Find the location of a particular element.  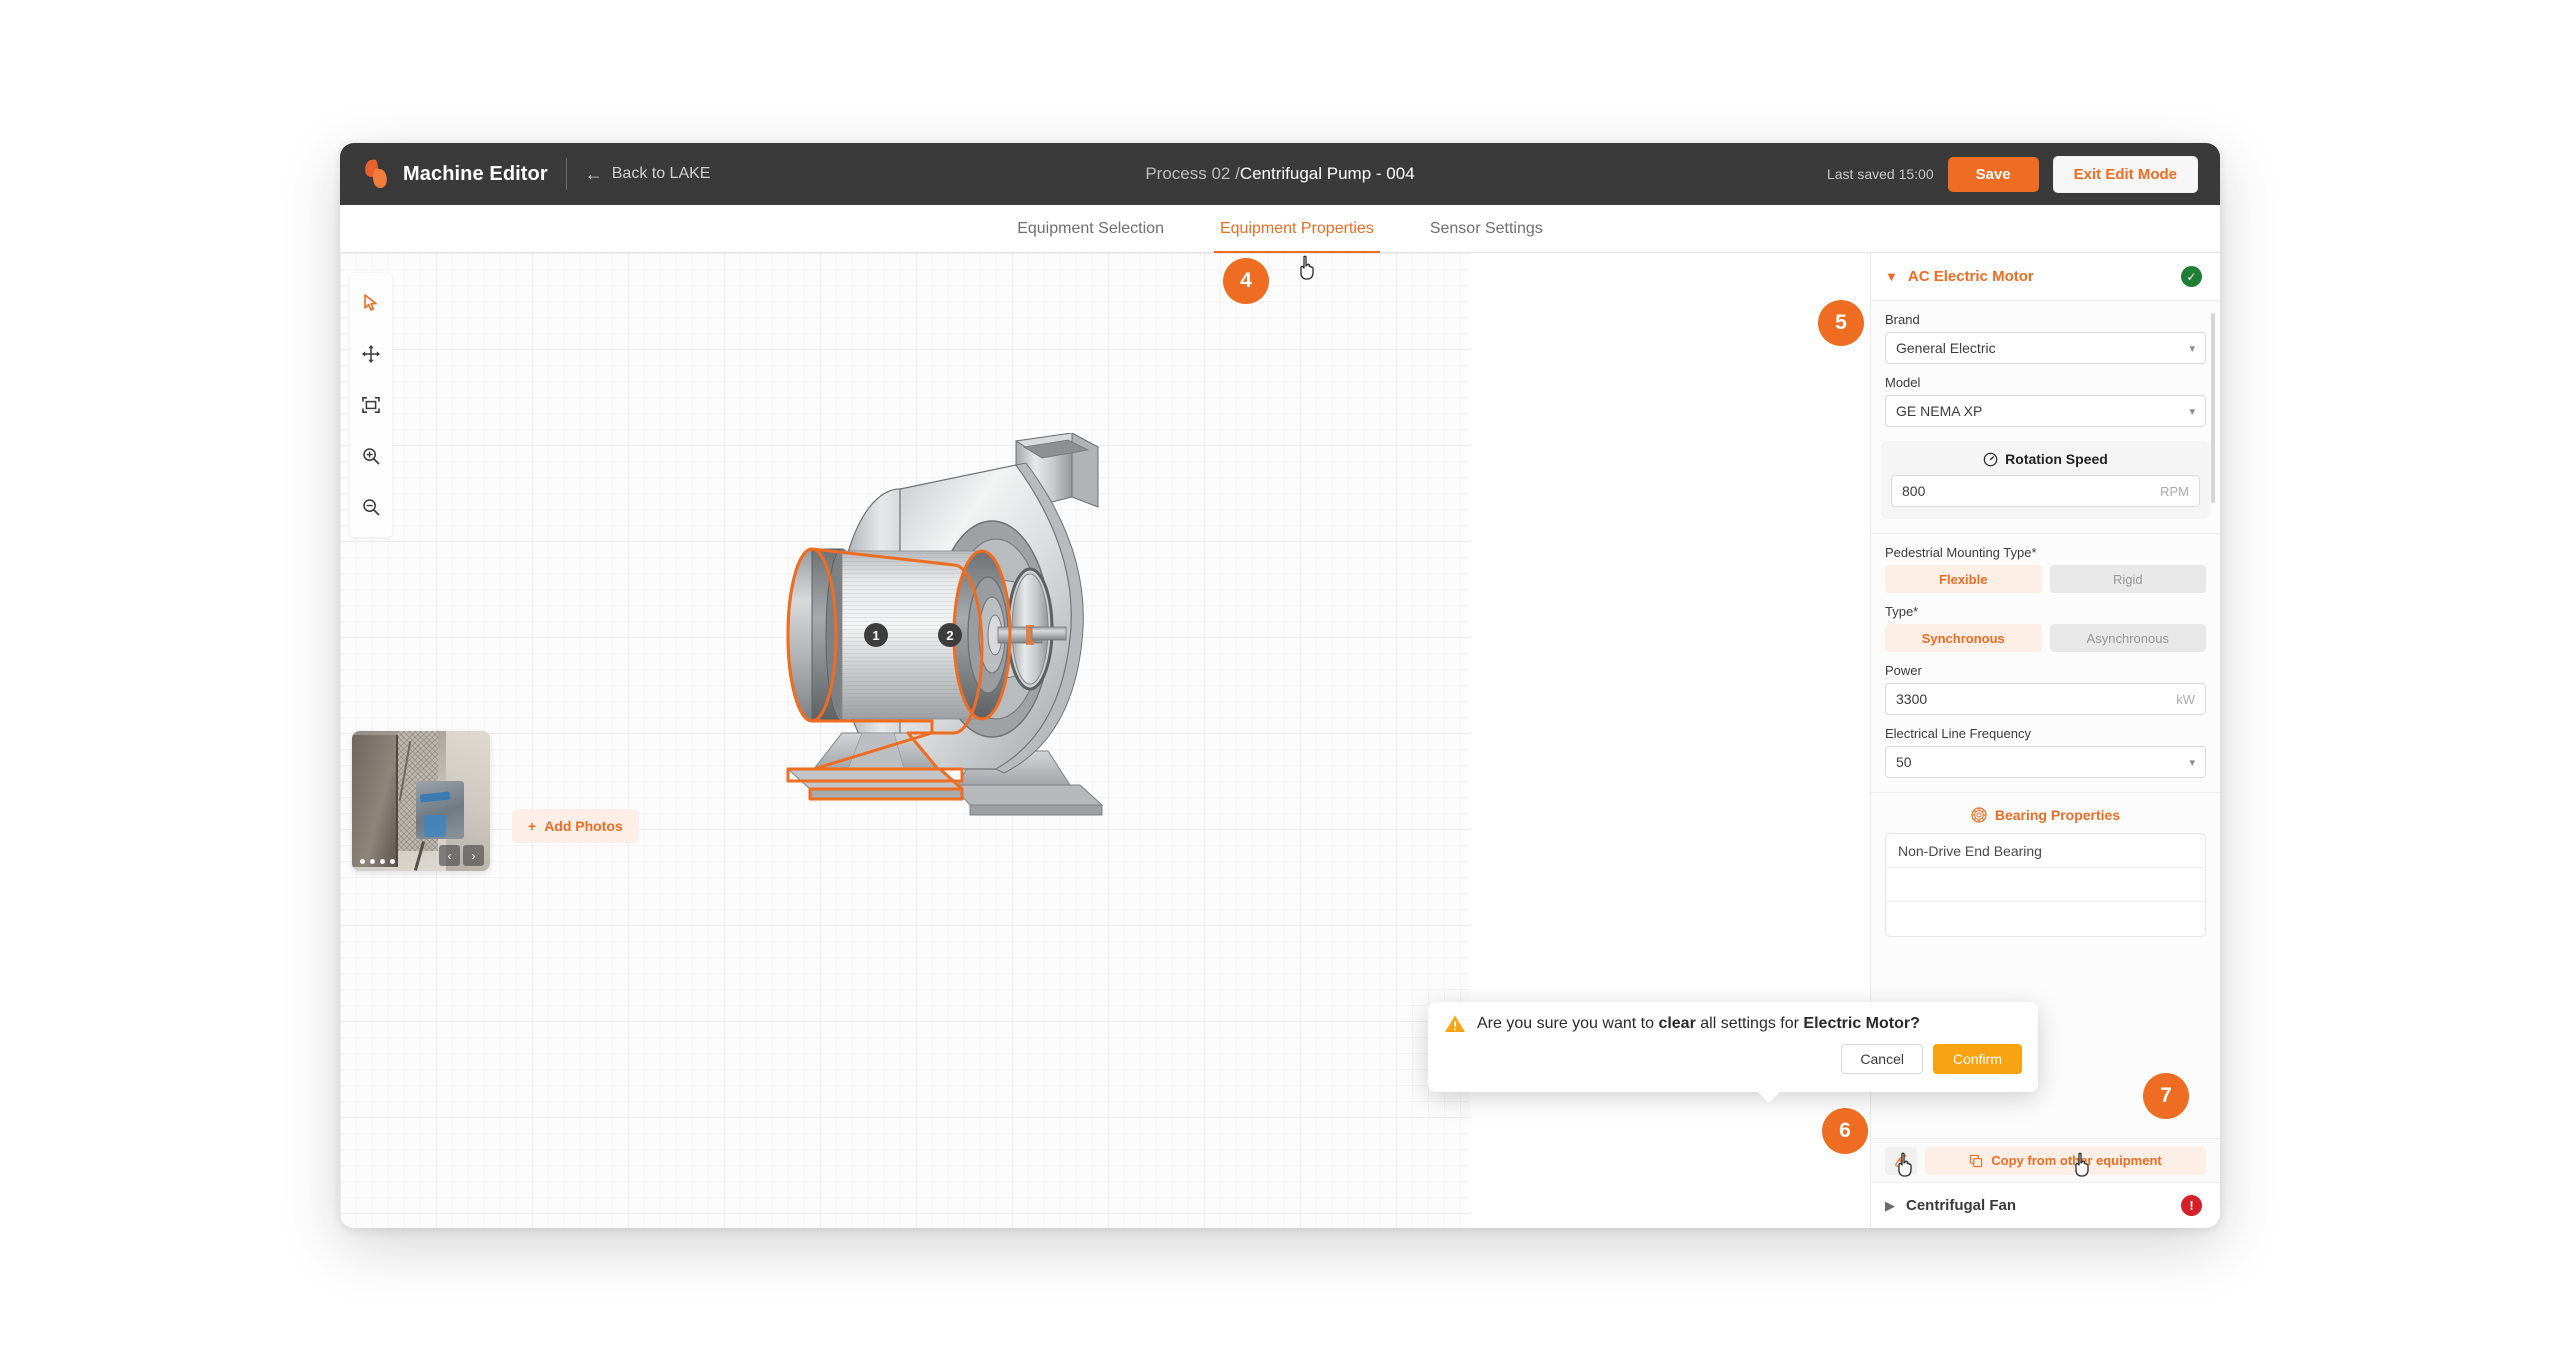

app-logo-icon is located at coordinates (377, 174).